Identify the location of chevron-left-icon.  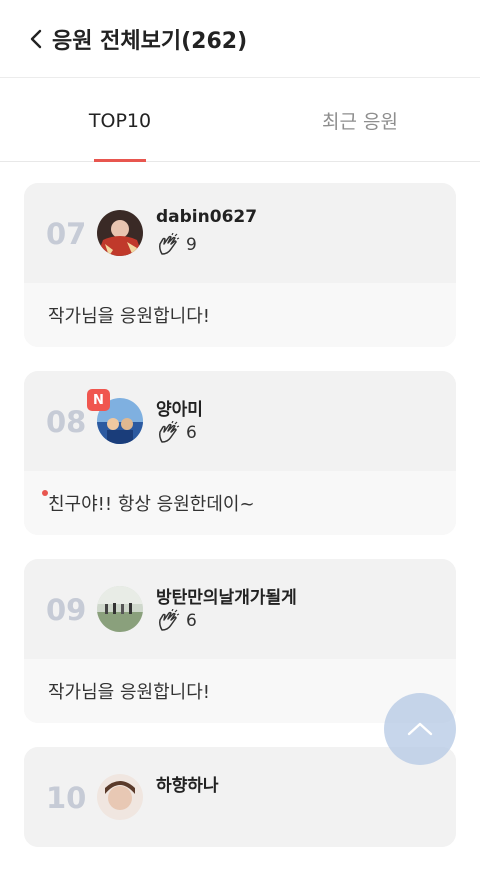
(36, 38).